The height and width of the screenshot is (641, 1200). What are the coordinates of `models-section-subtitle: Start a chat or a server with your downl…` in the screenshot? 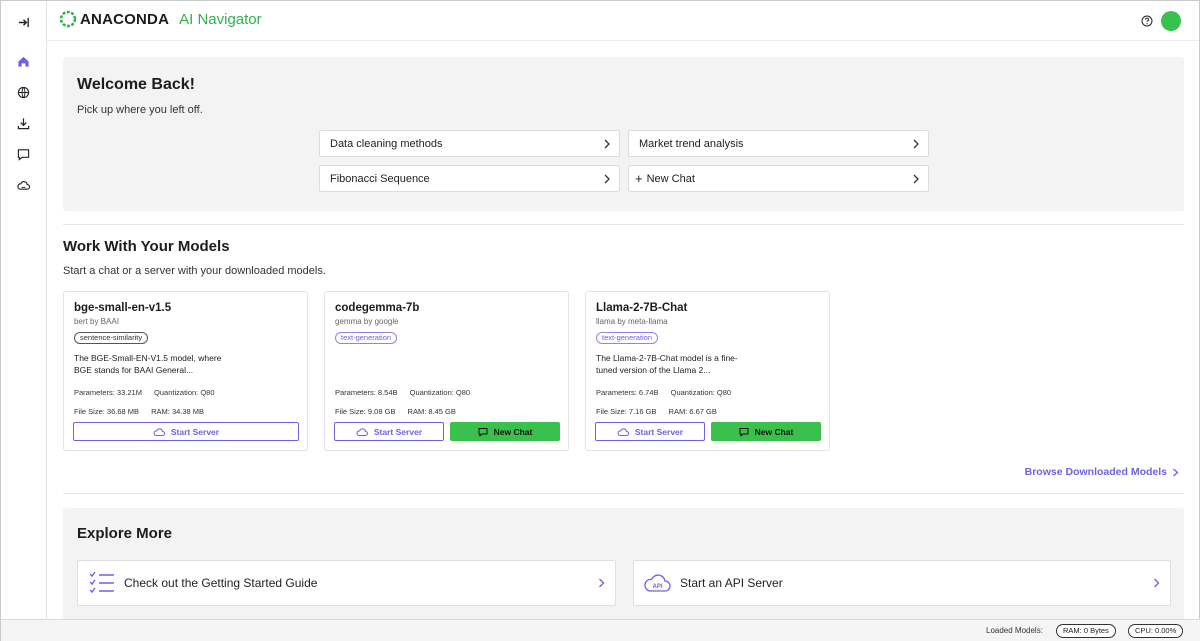 It's located at (194, 271).